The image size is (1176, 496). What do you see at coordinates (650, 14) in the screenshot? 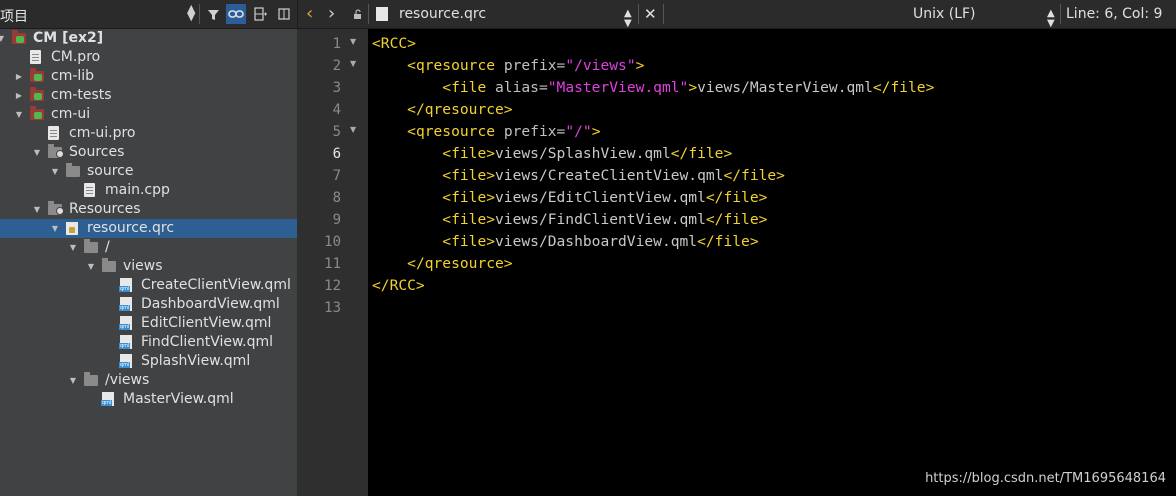
I see `close-file-icon: ✕` at bounding box center [650, 14].